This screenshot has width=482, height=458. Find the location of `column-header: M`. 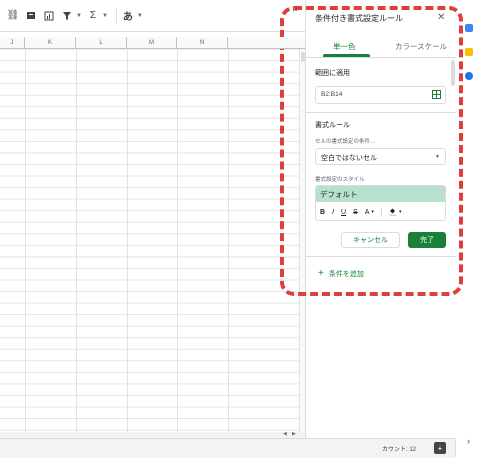

column-header: M is located at coordinates (152, 42).